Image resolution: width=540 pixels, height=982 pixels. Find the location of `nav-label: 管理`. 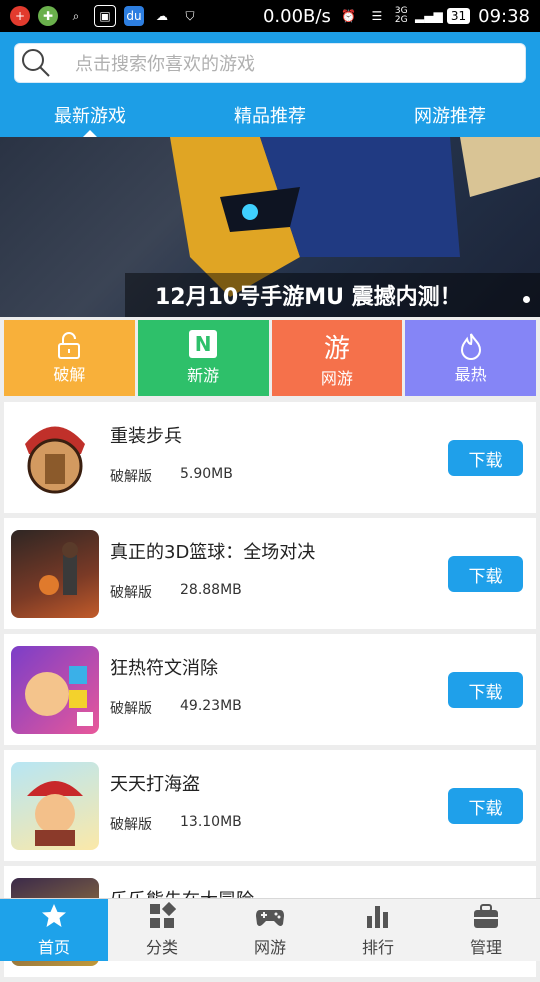

nav-label: 管理 is located at coordinates (485, 947).